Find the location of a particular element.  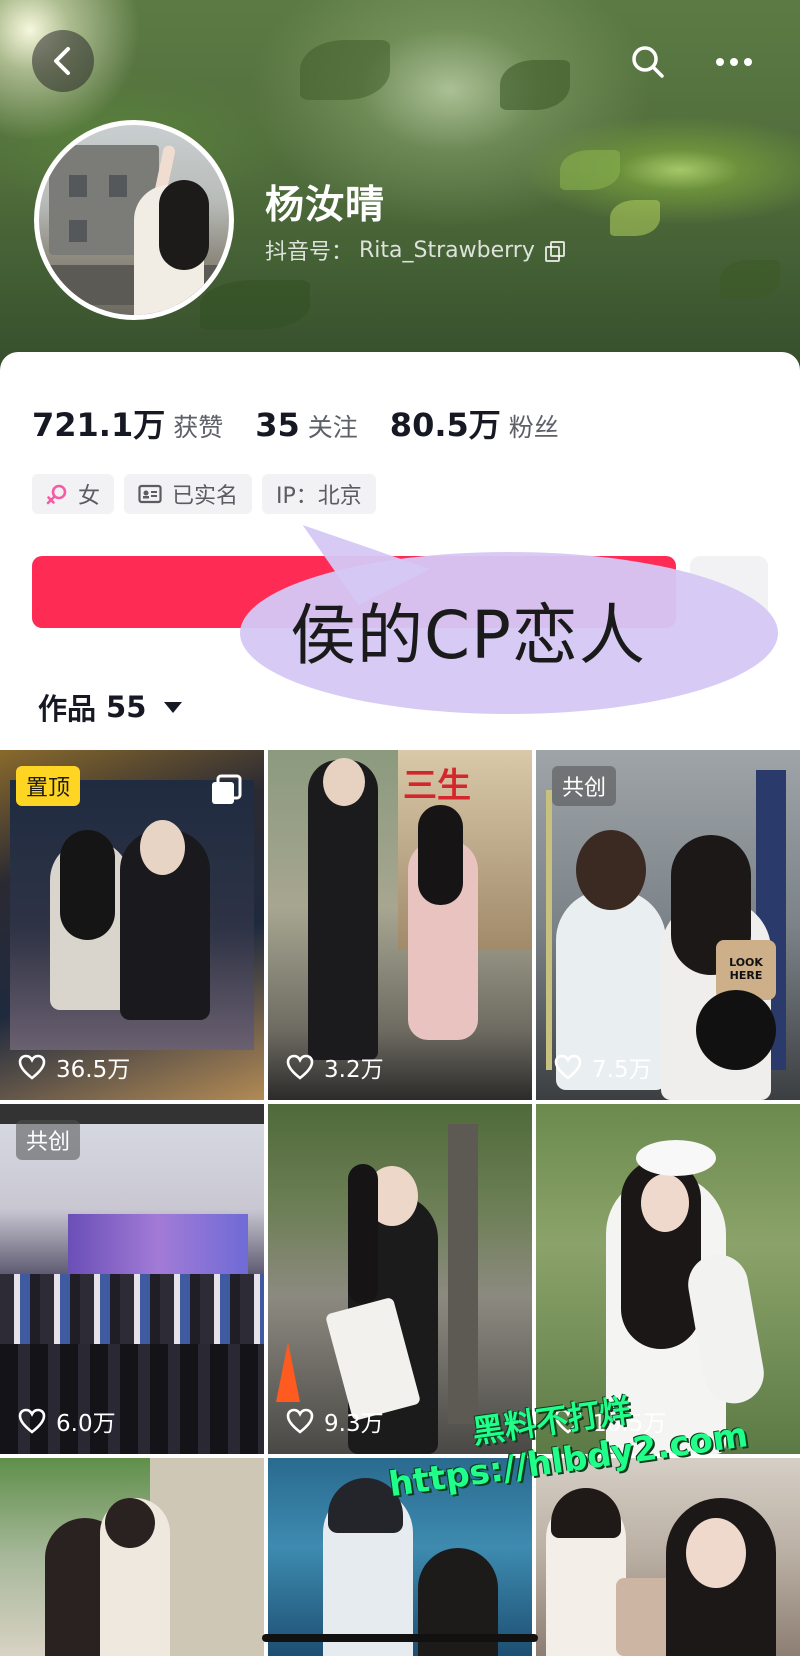

likes-count: 3.2万 is located at coordinates (354, 1070).